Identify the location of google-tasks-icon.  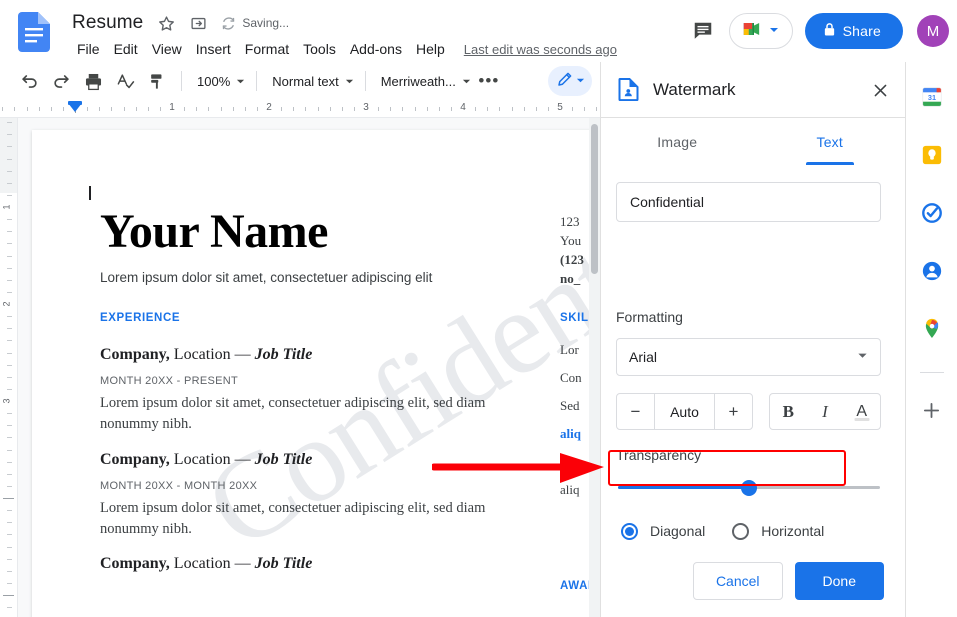
(932, 213).